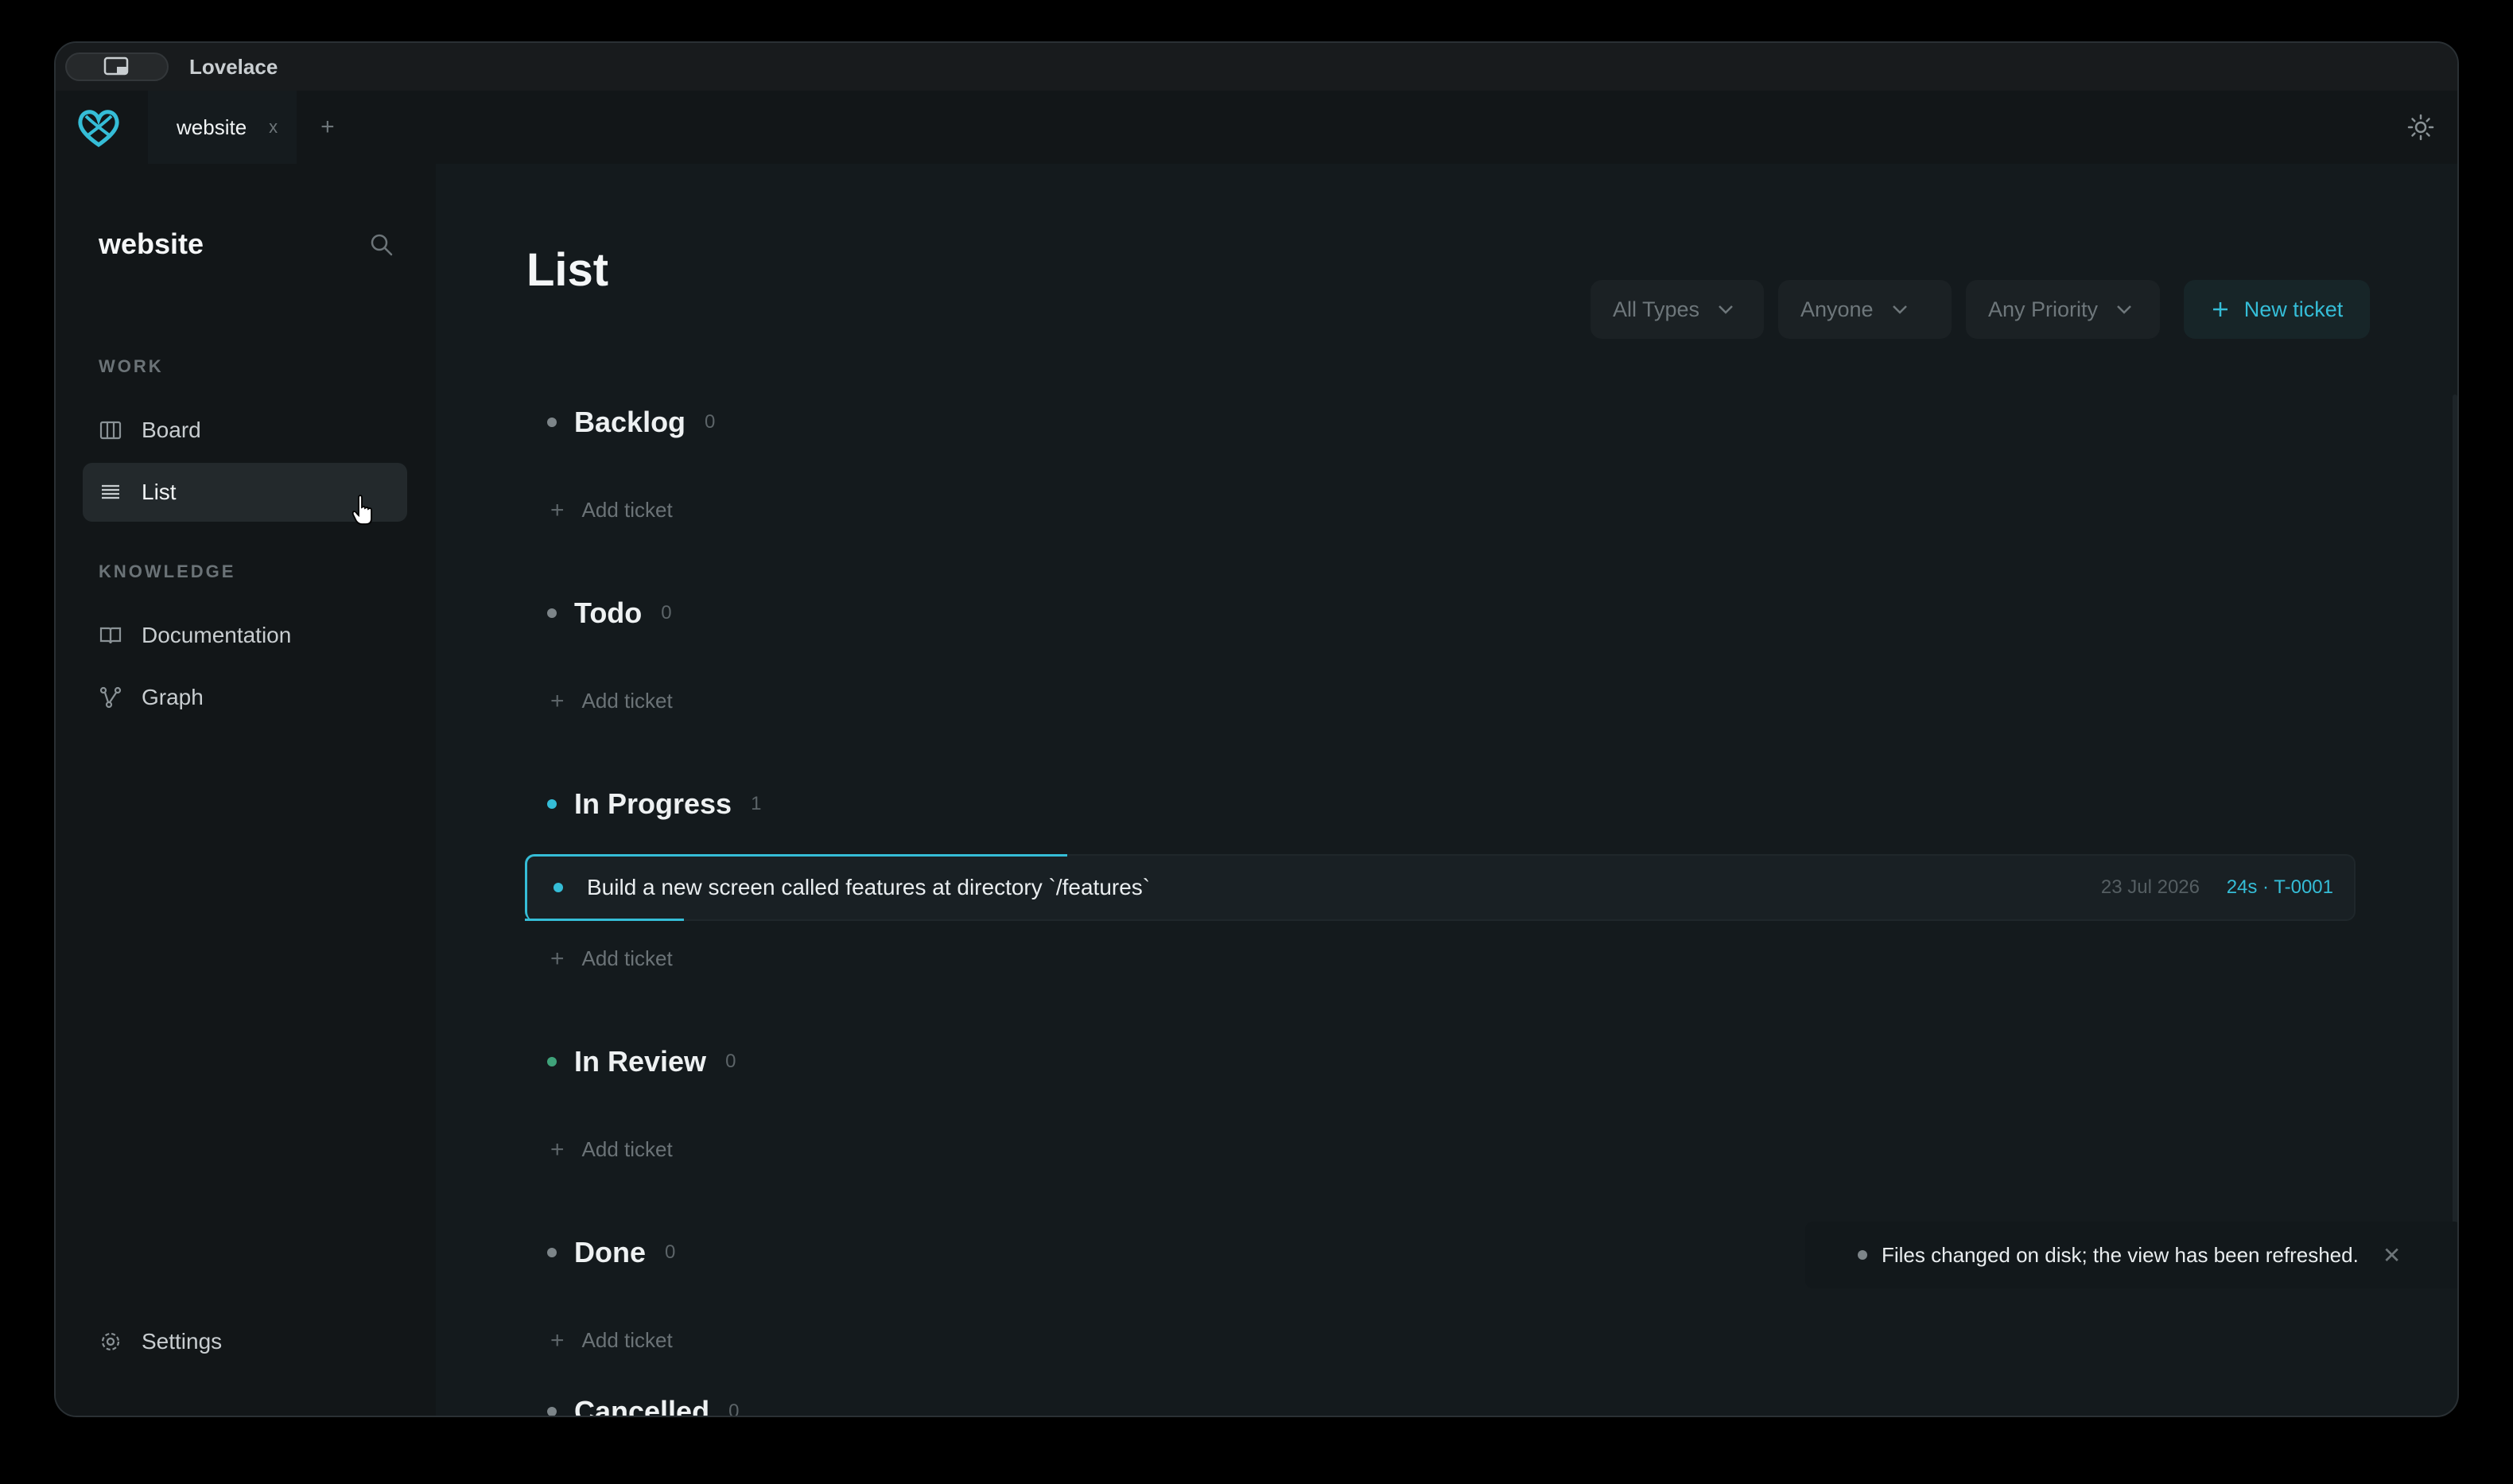 This screenshot has height=1484, width=2513. I want to click on group-header-in-progress: In Progress 1, so click(654, 804).